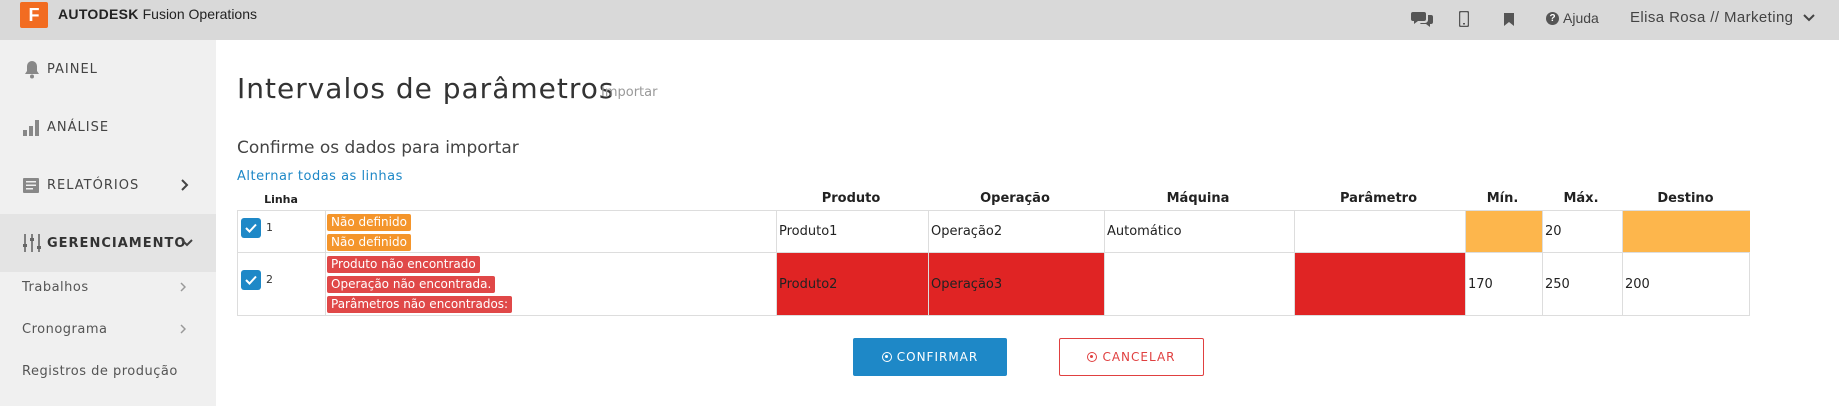  I want to click on cell-min: 170, so click(1503, 284).